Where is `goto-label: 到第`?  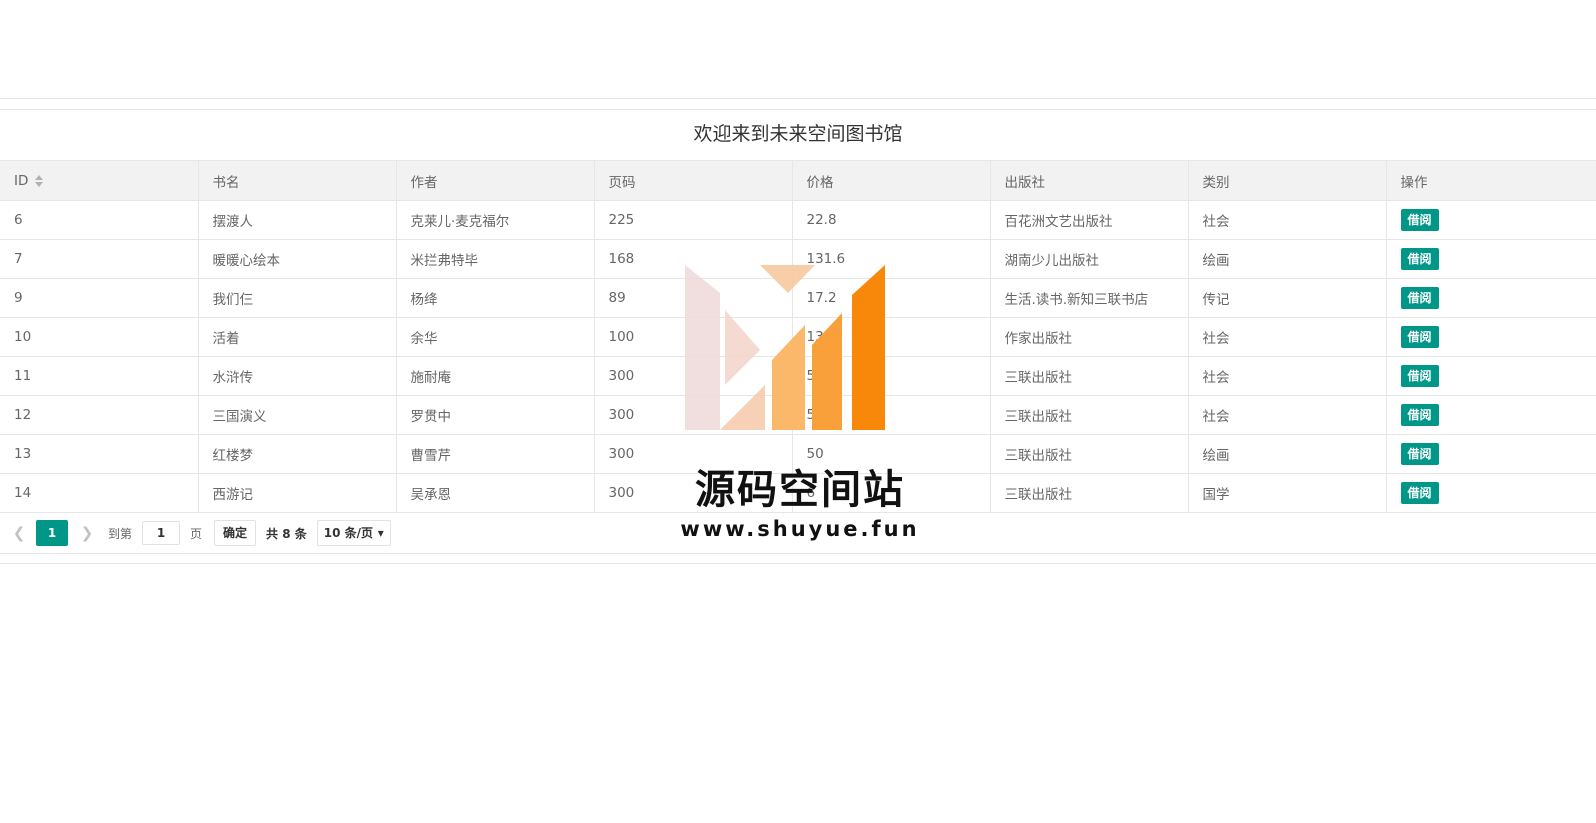
goto-label: 到第 is located at coordinates (120, 533).